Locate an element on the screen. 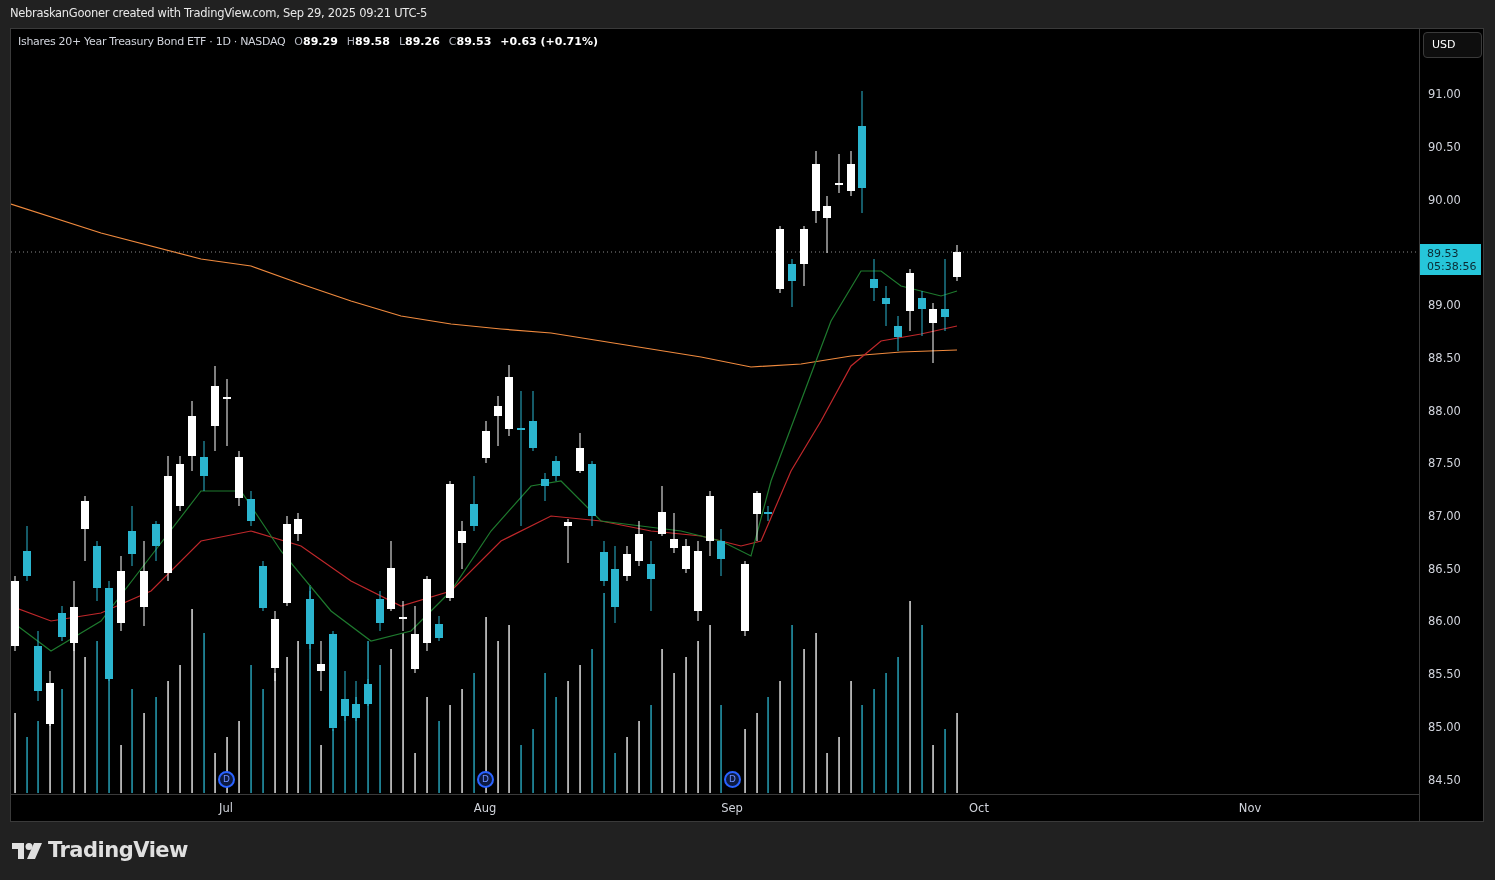 This screenshot has width=1495, height=880. time-axis-label: Nov is located at coordinates (1250, 808).